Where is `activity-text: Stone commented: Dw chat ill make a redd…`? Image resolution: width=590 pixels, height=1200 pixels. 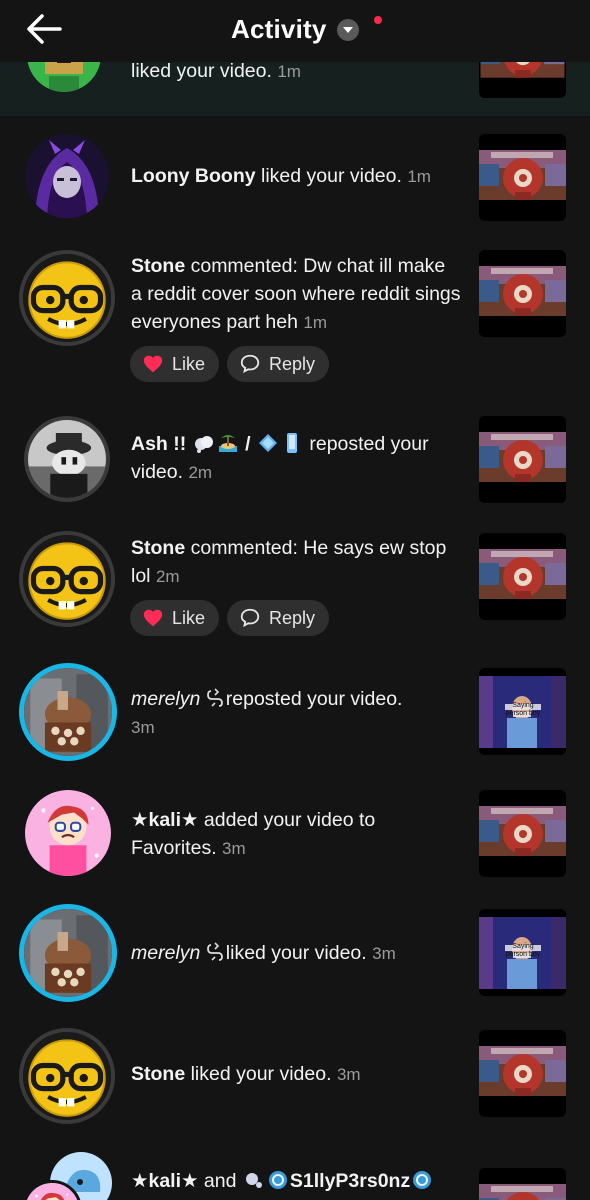 activity-text: Stone commented: Dw chat ill make a redd… is located at coordinates (296, 294).